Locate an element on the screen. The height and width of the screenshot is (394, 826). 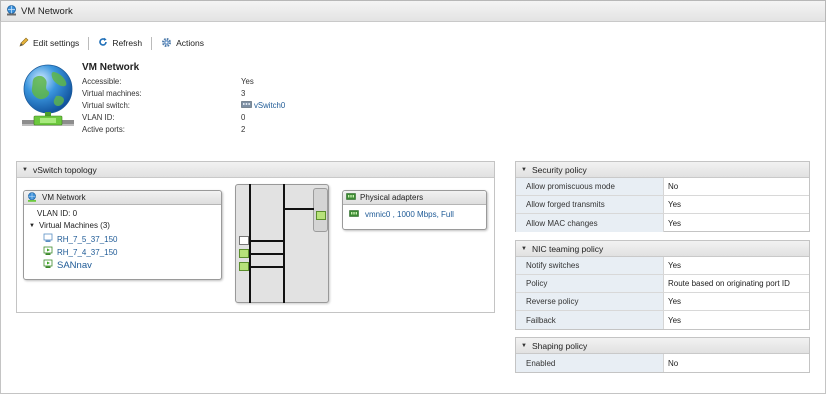
security-policy-title: Security policy is located at coordinates (559, 169).